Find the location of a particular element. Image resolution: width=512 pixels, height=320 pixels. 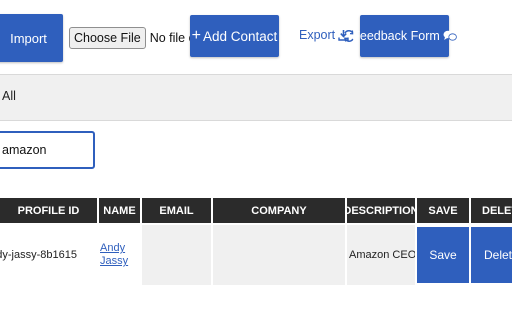

choose-file-button: Choose File is located at coordinates (107, 38).